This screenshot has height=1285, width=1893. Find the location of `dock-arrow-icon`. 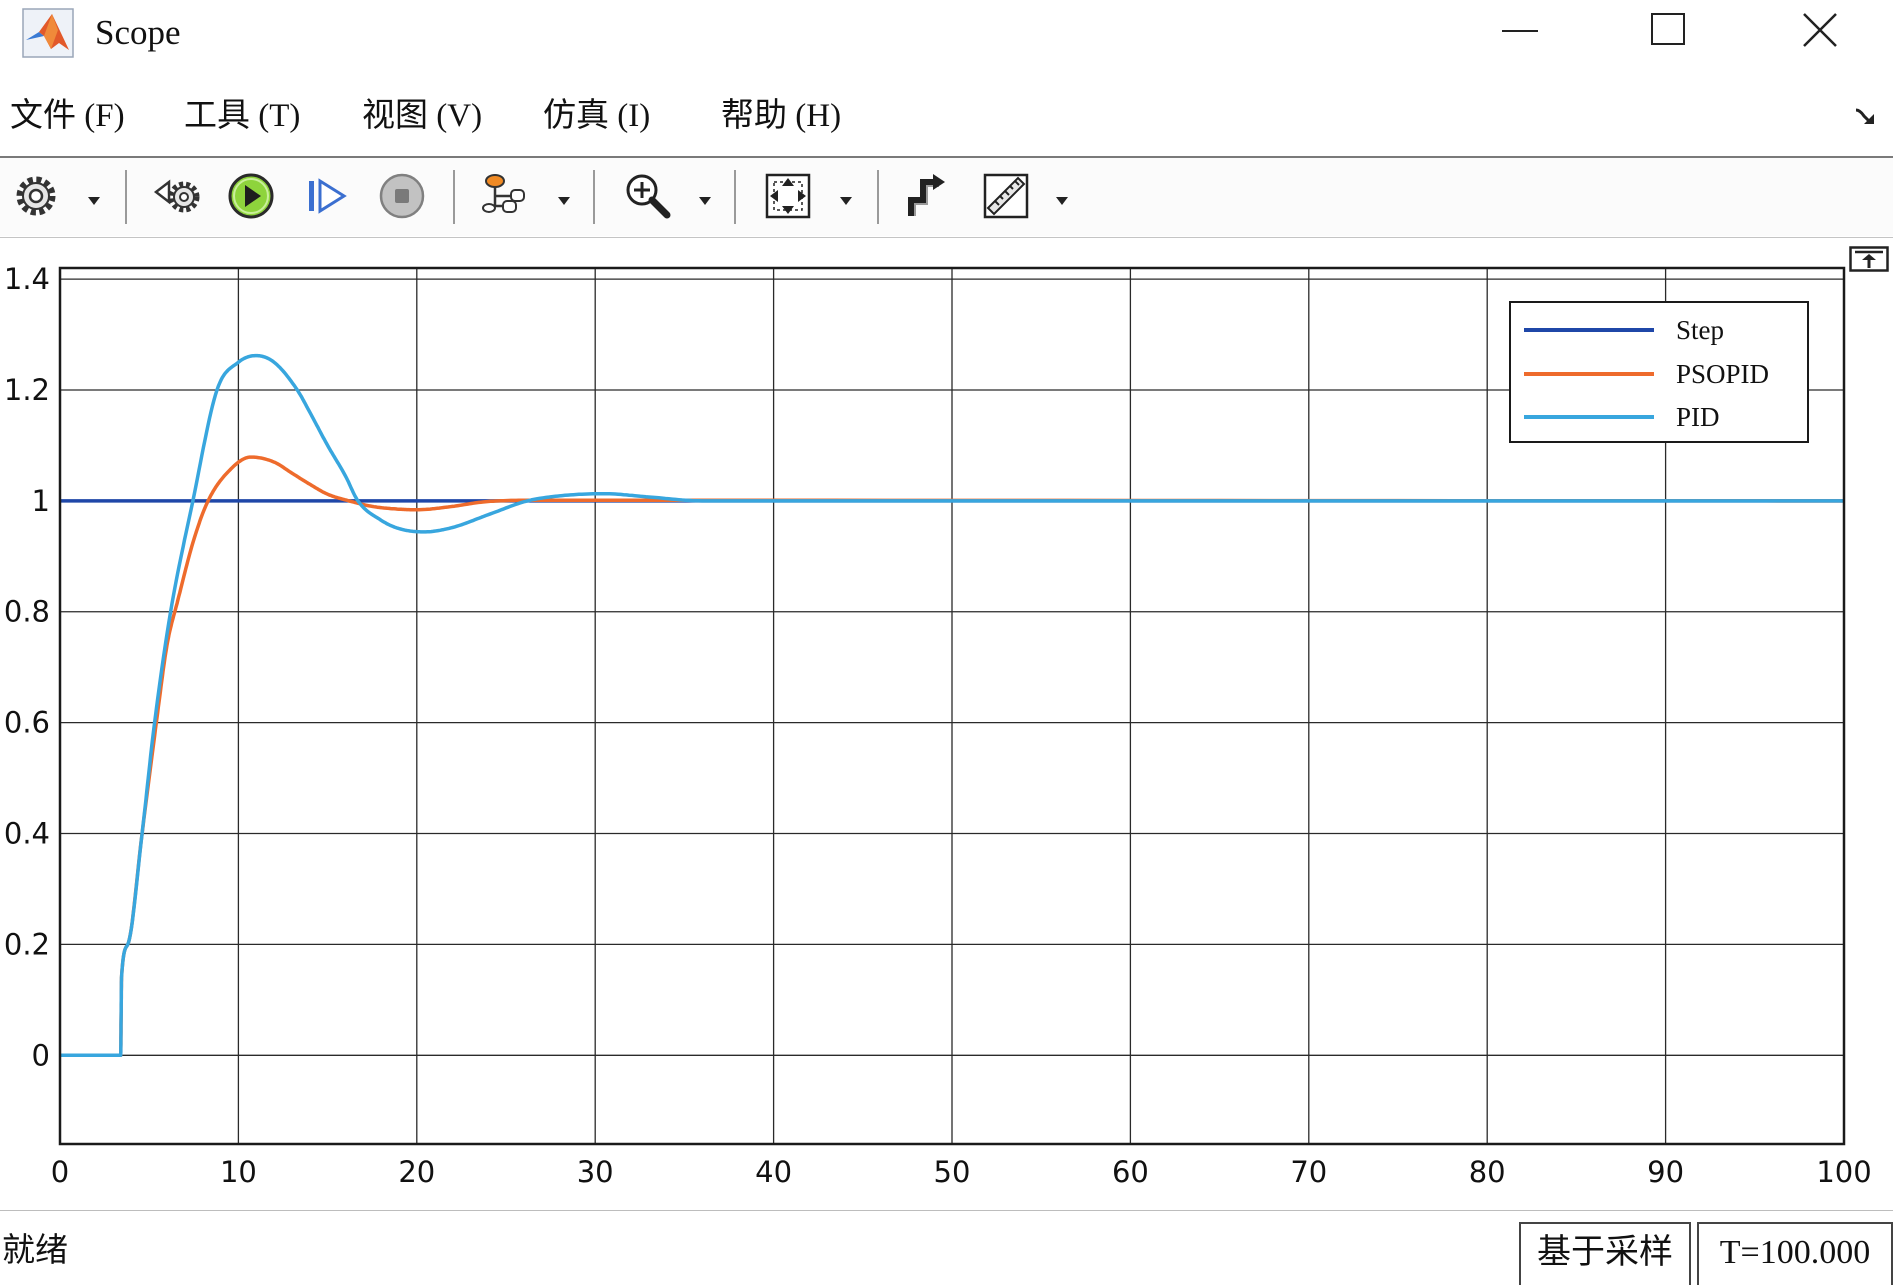

dock-arrow-icon is located at coordinates (1866, 116).